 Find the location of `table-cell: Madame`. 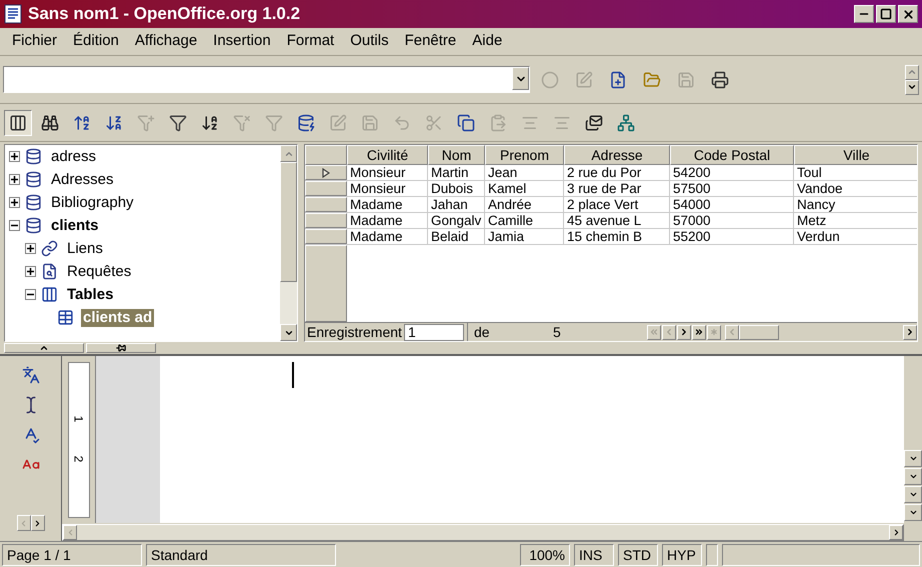

table-cell: Madame is located at coordinates (387, 204).